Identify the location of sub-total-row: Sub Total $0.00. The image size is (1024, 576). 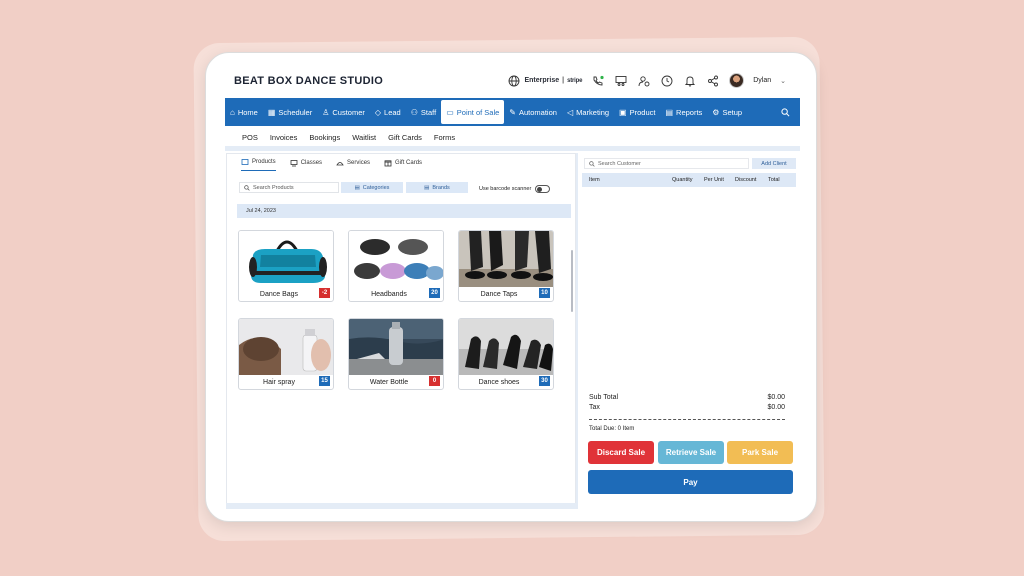
(687, 397).